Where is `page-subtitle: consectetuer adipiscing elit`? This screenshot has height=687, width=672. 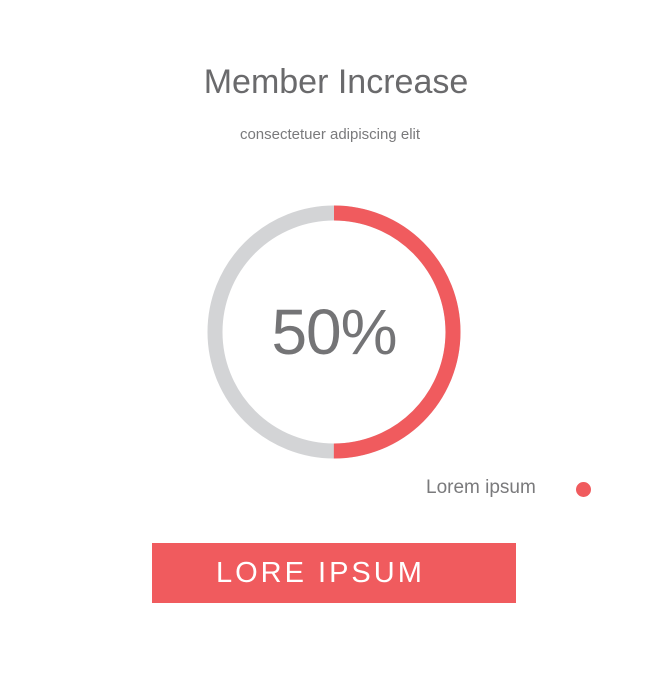 page-subtitle: consectetuer adipiscing elit is located at coordinates (330, 134).